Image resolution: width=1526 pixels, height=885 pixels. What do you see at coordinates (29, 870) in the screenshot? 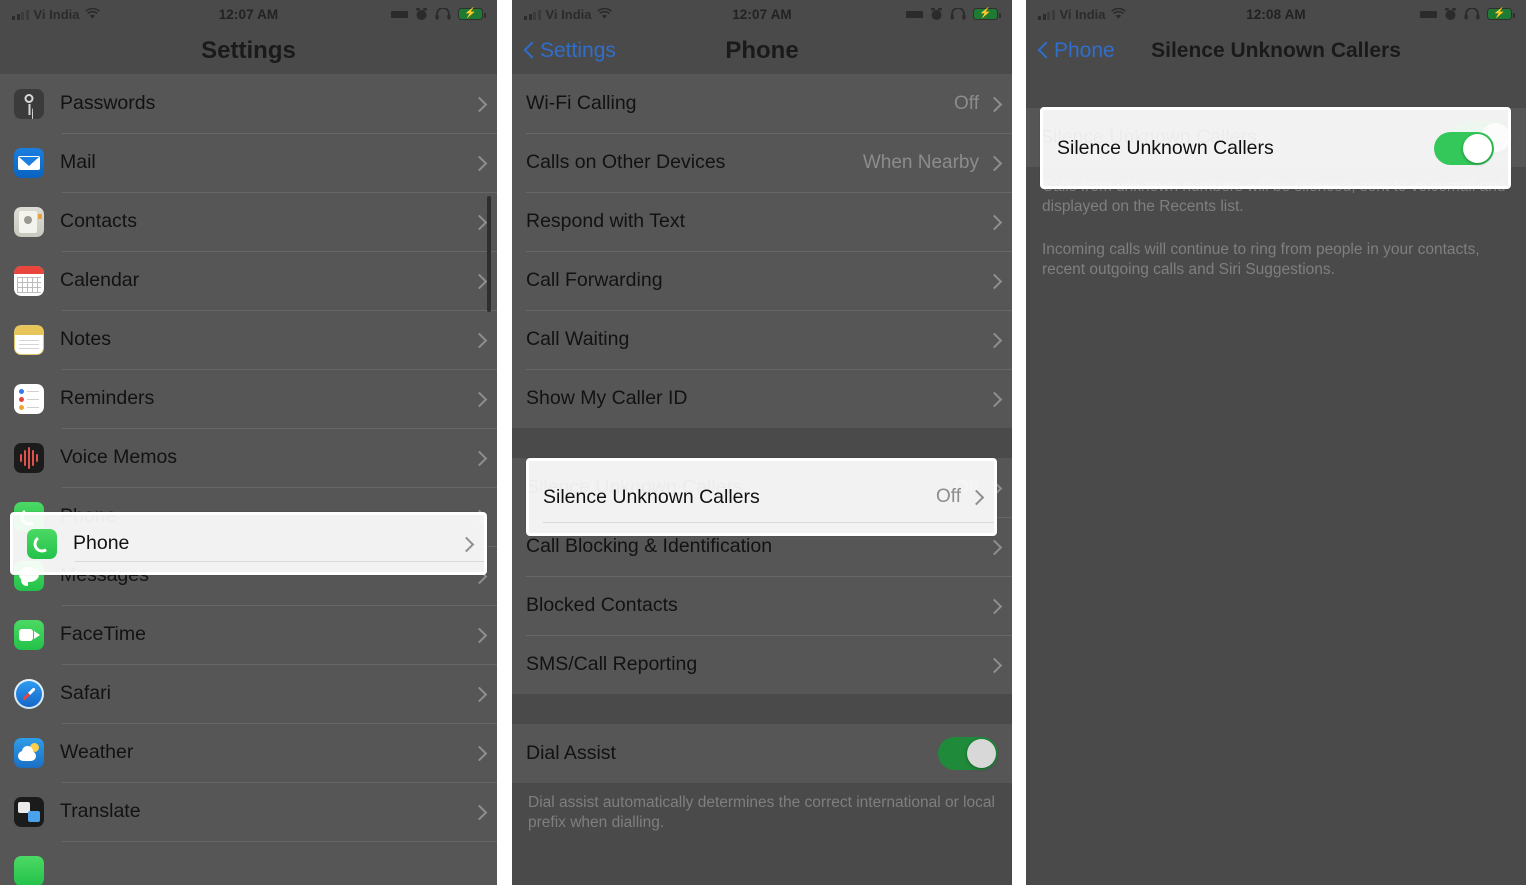
I see `app-icon-partial` at bounding box center [29, 870].